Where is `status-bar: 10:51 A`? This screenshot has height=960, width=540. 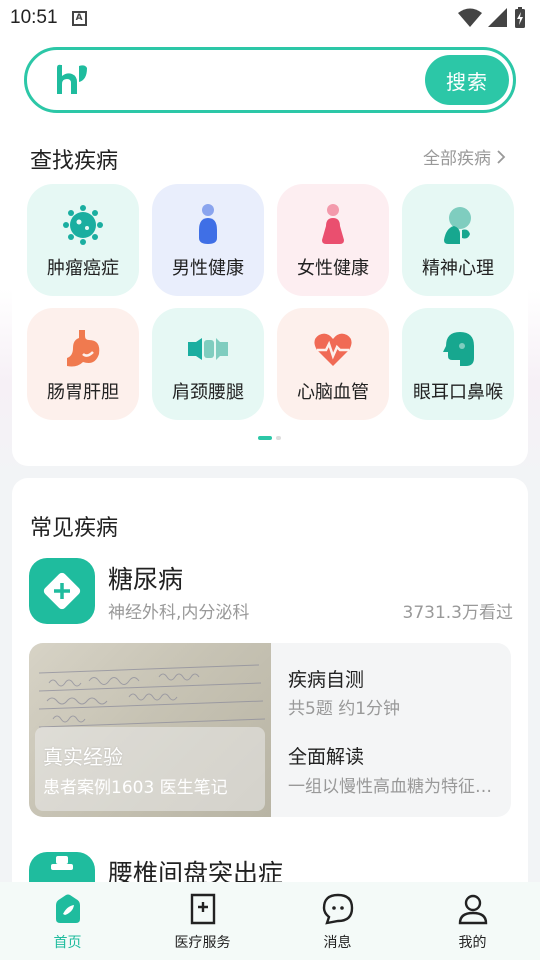
status-bar: 10:51 A is located at coordinates (270, 18).